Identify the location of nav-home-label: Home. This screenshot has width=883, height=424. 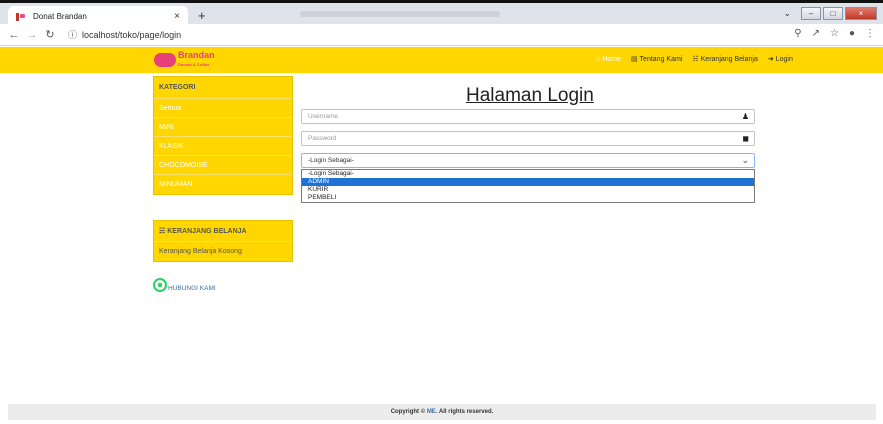
(611, 59).